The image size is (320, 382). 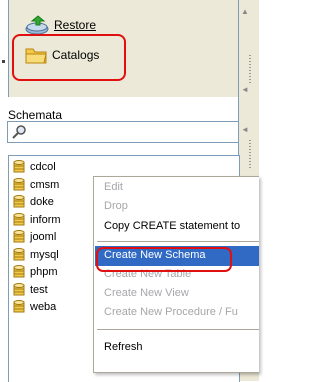 I want to click on schemata-label: Schemata, so click(x=35, y=115).